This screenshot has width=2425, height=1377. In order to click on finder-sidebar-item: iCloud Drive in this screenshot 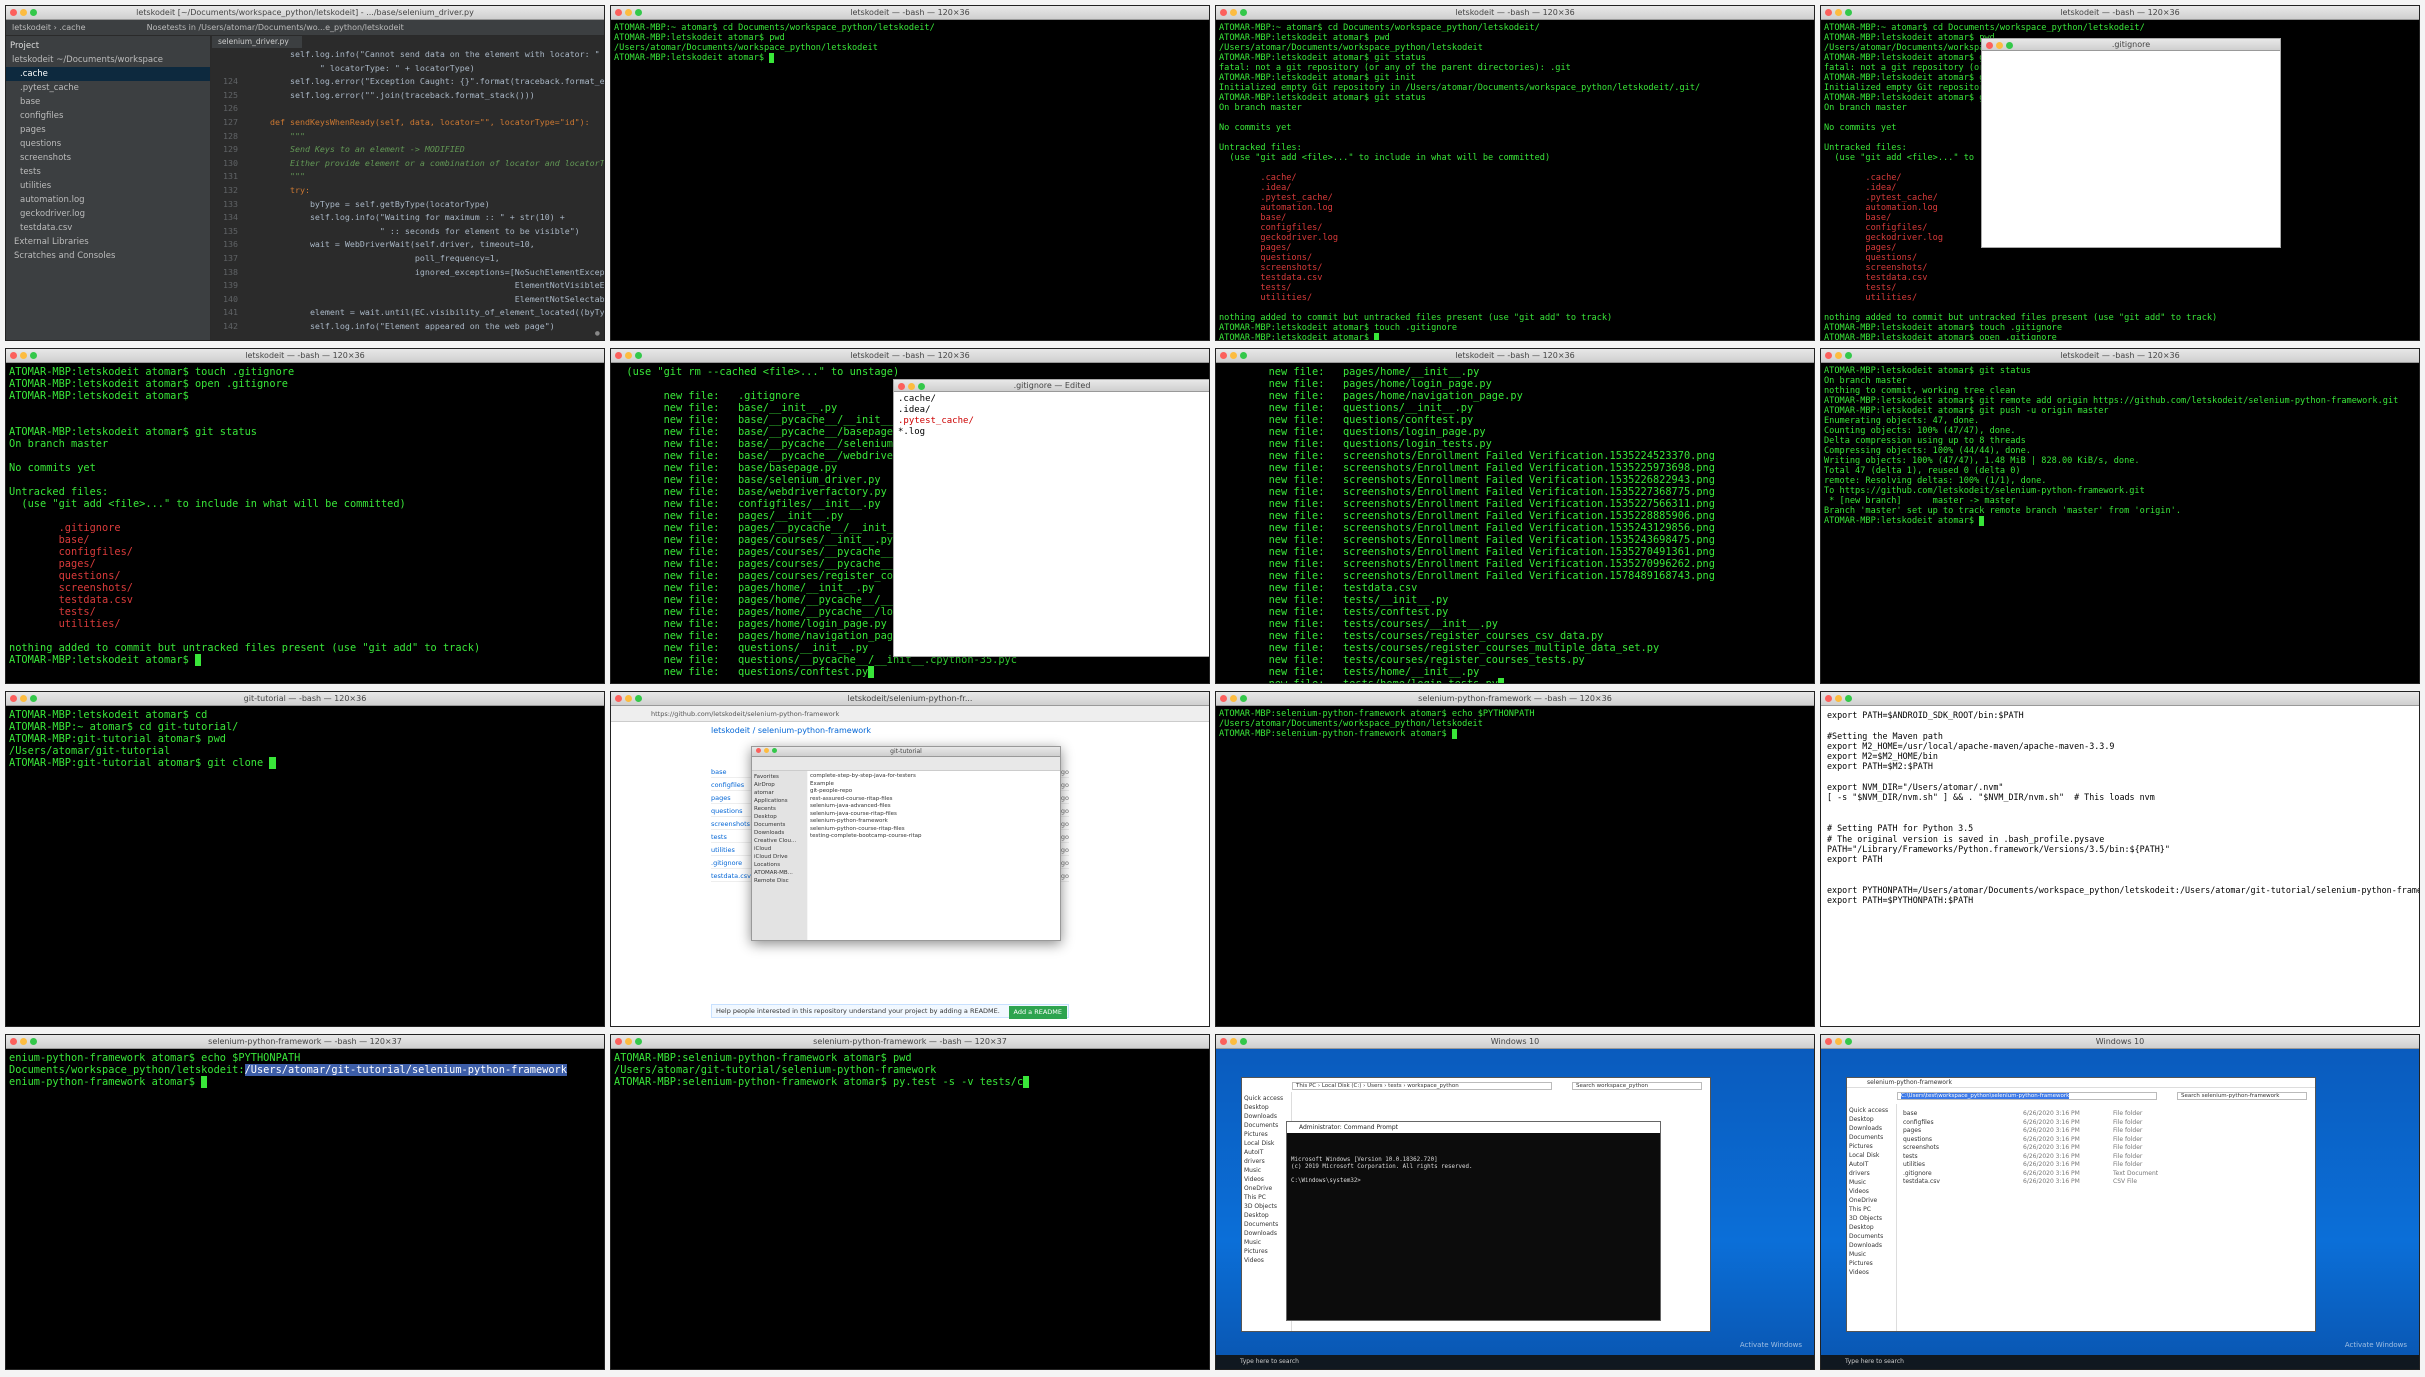, I will do `click(779, 857)`.